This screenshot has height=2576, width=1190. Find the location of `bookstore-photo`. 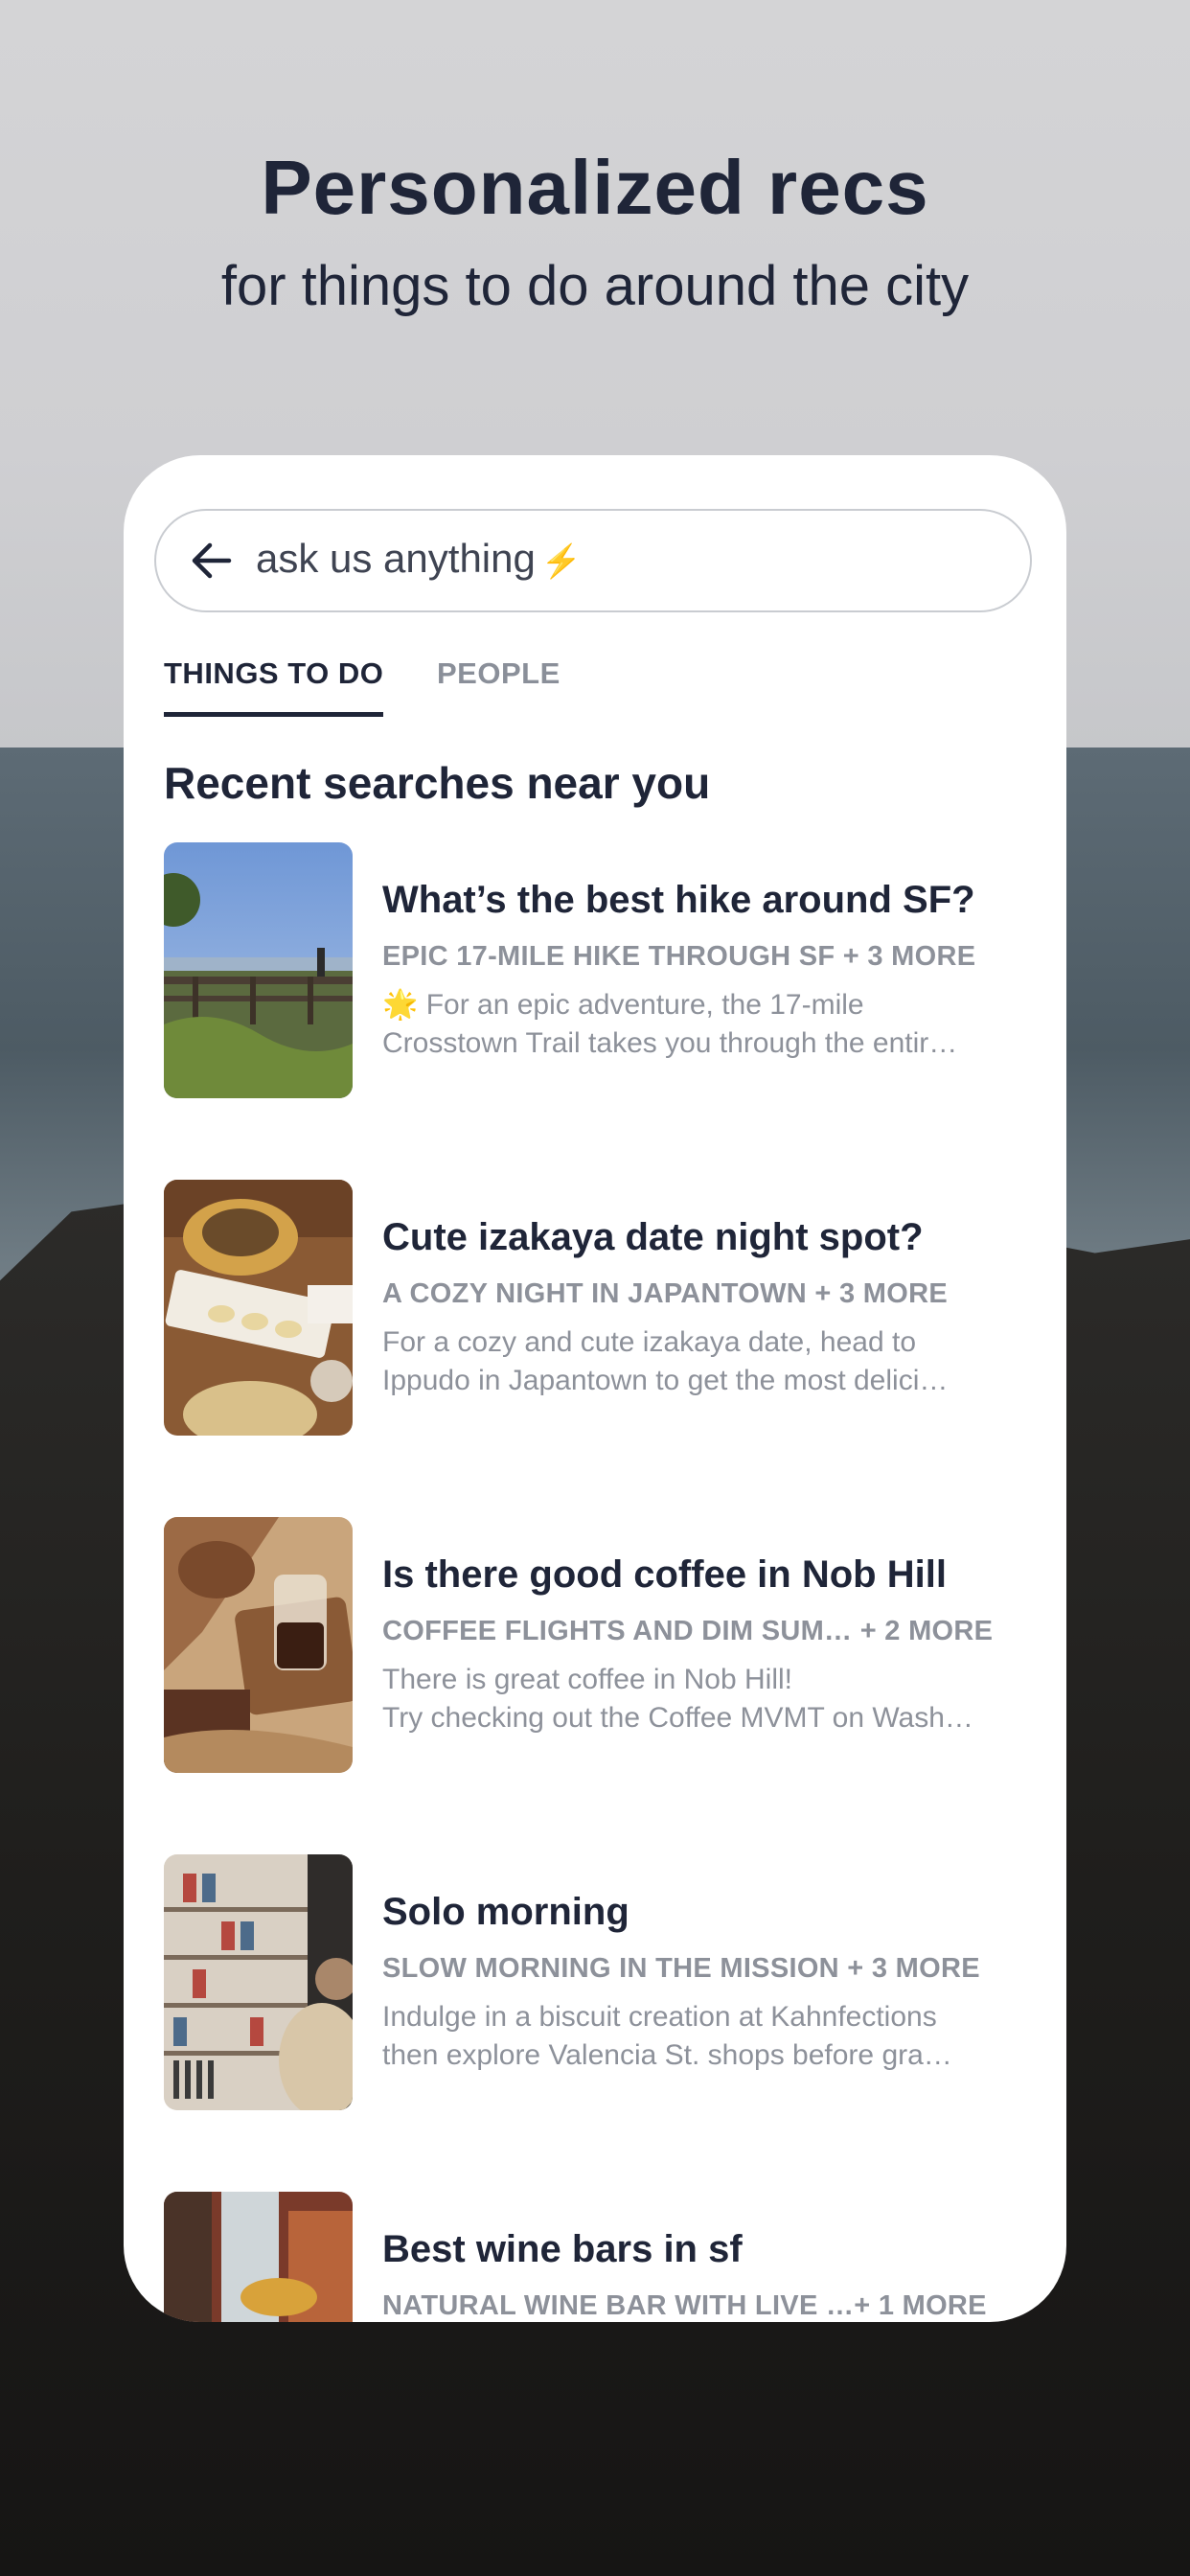

bookstore-photo is located at coordinates (258, 1982).